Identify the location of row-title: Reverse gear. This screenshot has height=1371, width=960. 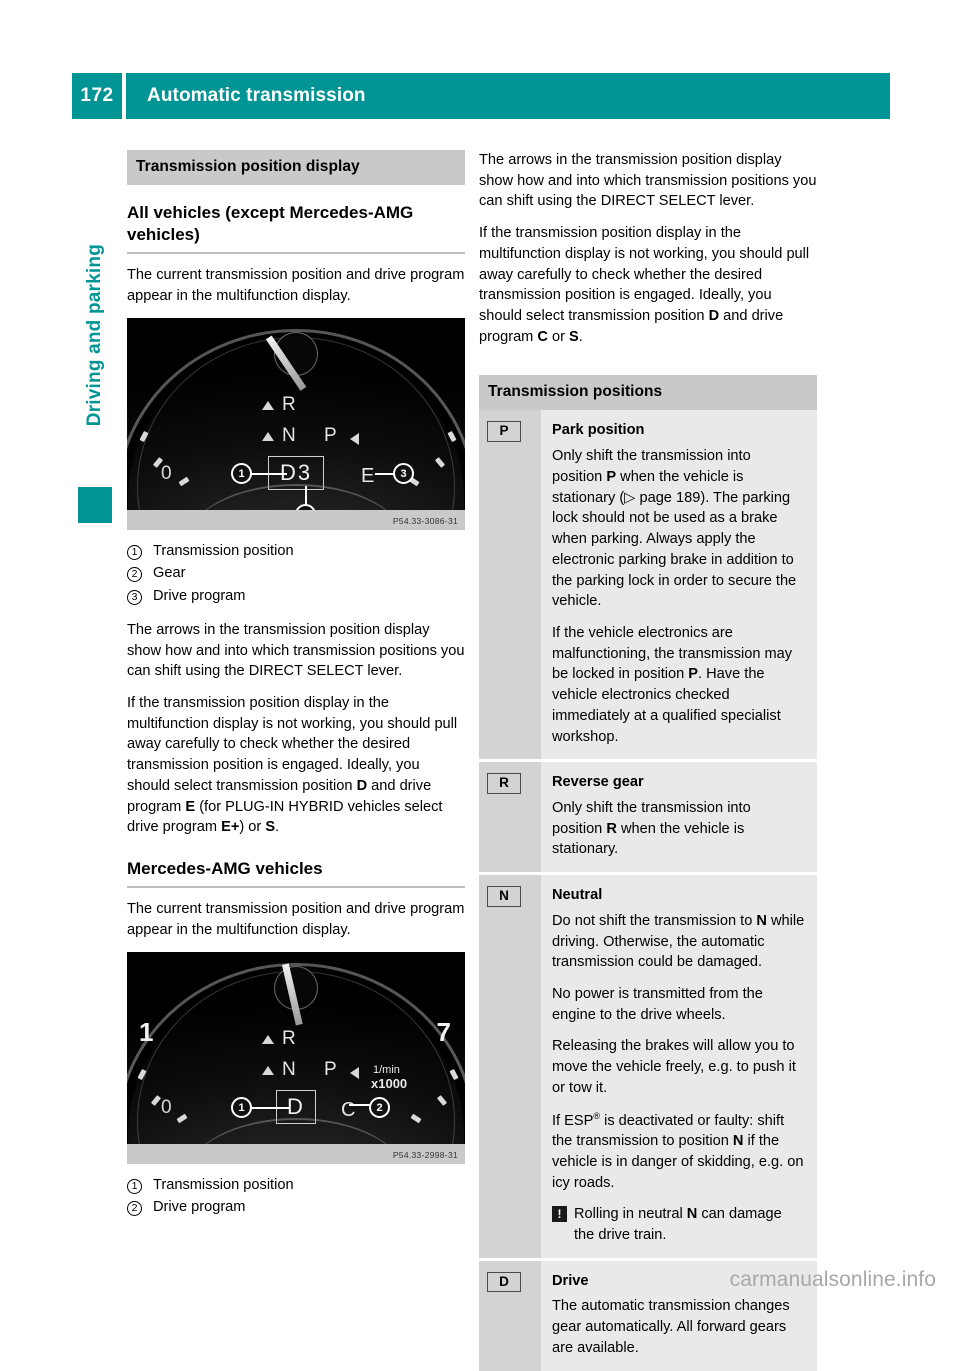
(598, 782).